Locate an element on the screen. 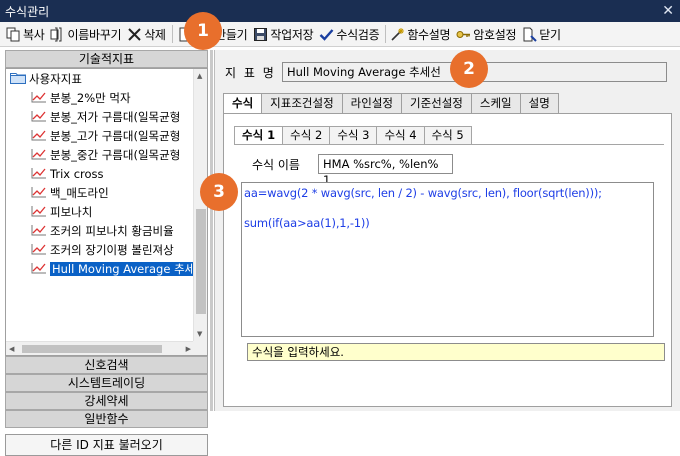 The width and height of the screenshot is (680, 456). section-list: 신호검색 시스템트레이딩 강세약세 일반함수 is located at coordinates (106, 392).